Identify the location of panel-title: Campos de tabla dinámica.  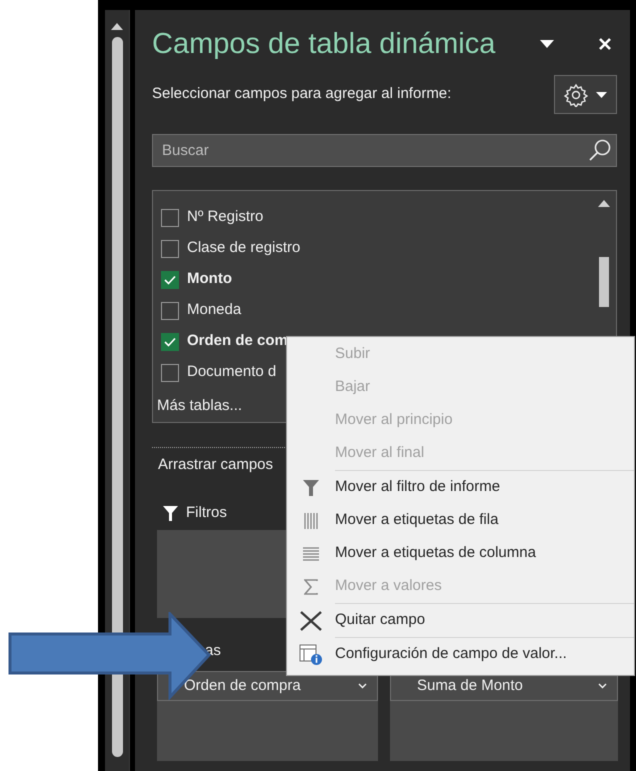
(324, 44).